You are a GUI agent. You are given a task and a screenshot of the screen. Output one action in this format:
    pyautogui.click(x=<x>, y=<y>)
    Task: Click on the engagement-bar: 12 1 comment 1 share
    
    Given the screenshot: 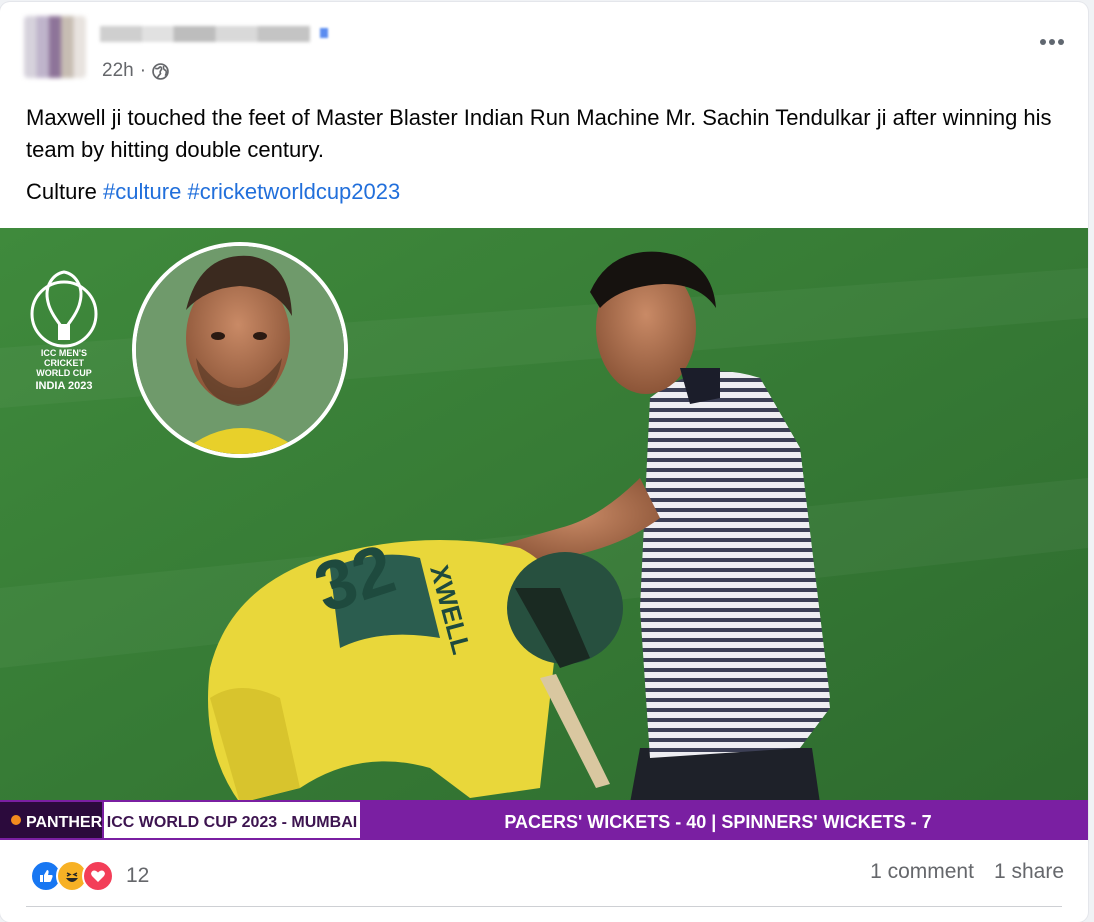 What is the action you would take?
    pyautogui.click(x=544, y=874)
    